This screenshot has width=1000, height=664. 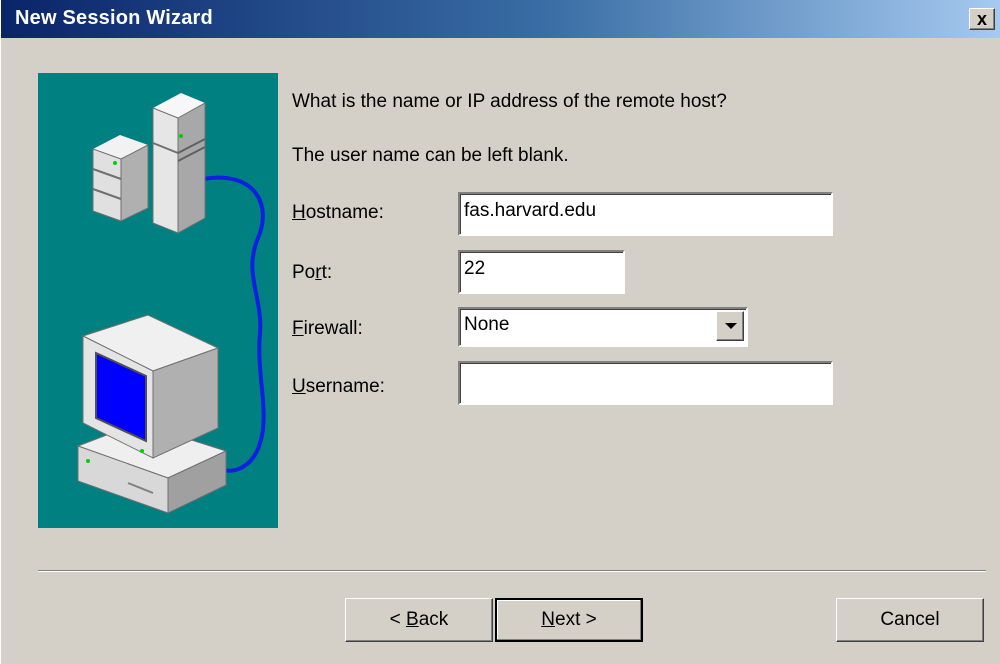 I want to click on username-label: Username:, so click(x=338, y=387).